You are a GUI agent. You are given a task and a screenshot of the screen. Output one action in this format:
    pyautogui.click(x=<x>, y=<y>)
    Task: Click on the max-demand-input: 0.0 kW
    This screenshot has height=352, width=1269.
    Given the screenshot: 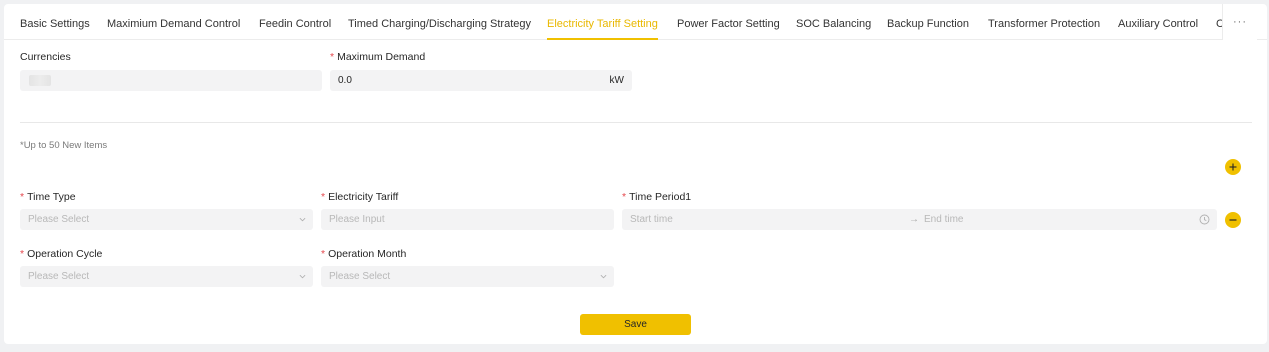 What is the action you would take?
    pyautogui.click(x=481, y=80)
    